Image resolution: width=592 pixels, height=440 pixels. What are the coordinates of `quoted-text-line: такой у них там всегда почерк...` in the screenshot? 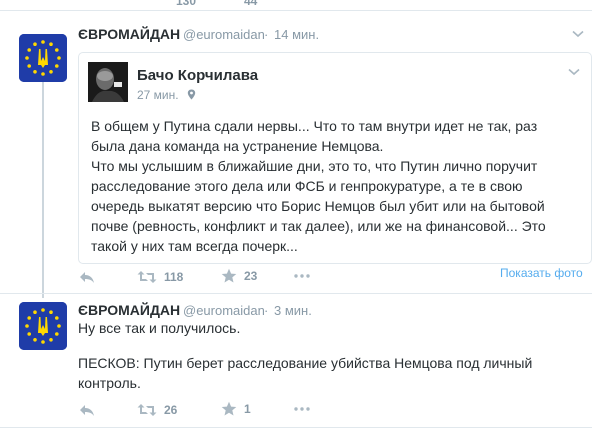 It's located at (194, 246).